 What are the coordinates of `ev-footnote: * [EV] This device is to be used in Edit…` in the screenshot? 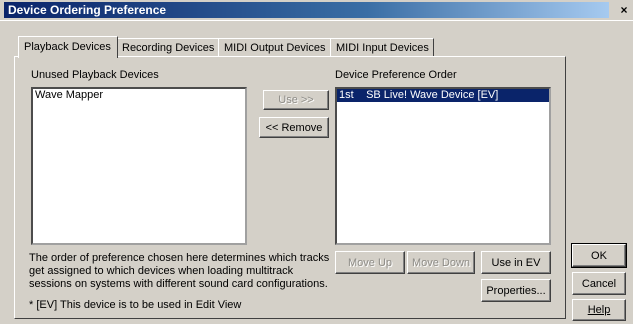 It's located at (135, 305).